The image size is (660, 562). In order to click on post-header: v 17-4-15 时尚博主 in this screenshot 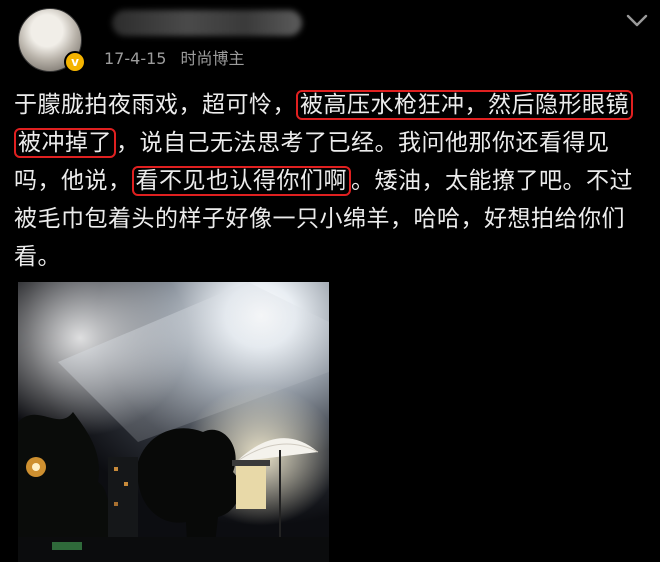, I will do `click(330, 40)`.